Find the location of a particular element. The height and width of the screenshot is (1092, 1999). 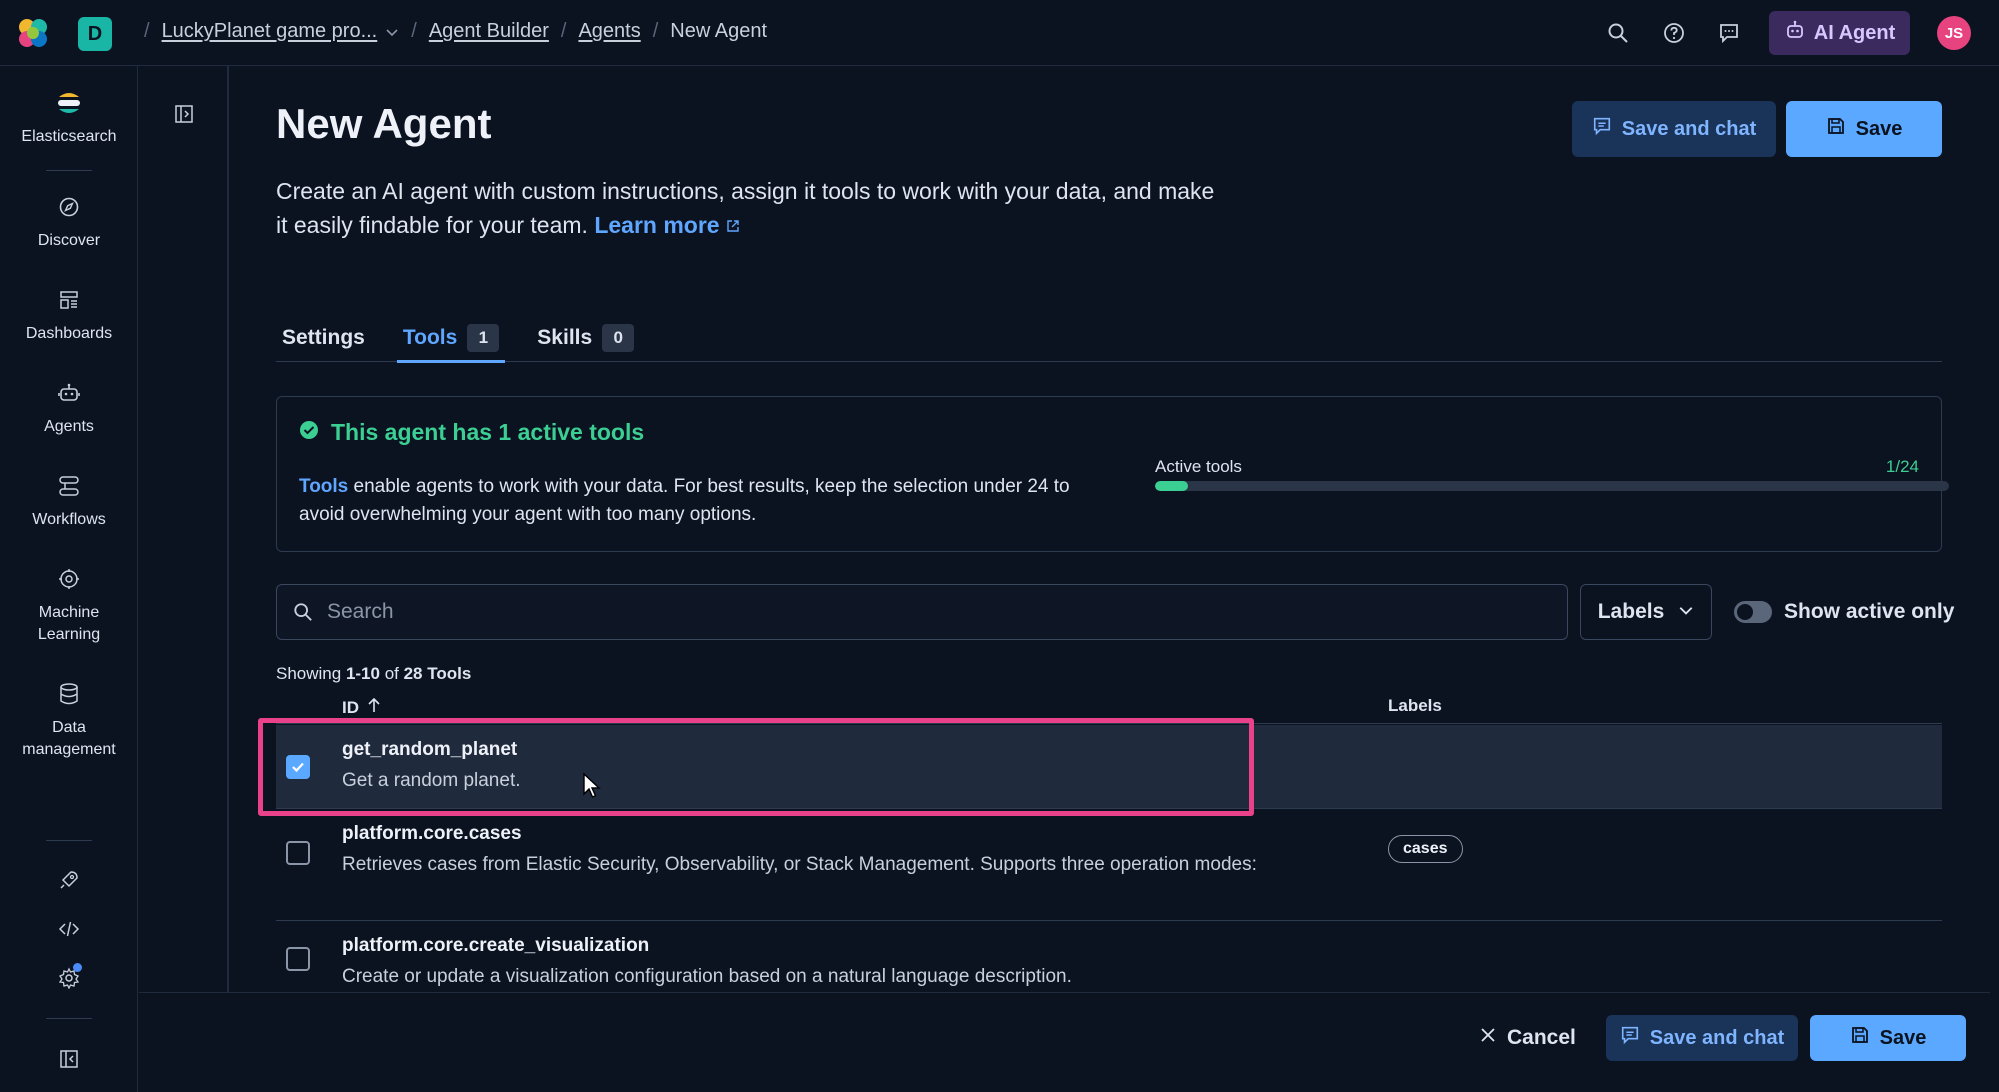

save-label: Save is located at coordinates (1879, 128).